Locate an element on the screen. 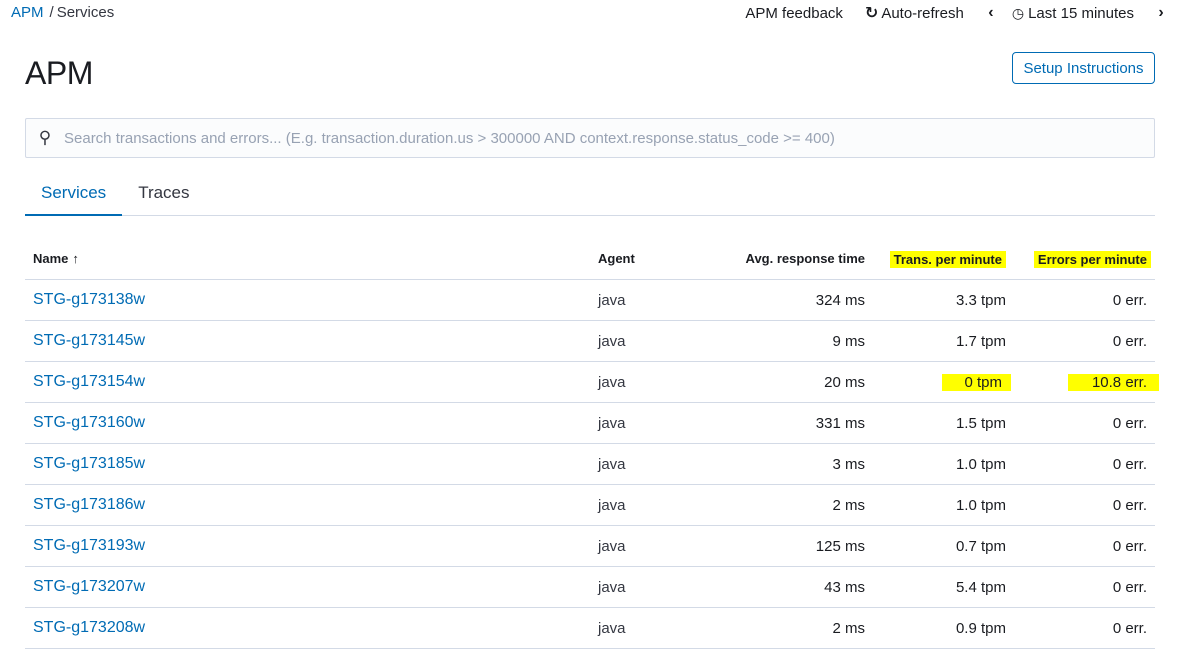  service-name-link: STG-g173193w is located at coordinates (89, 546).